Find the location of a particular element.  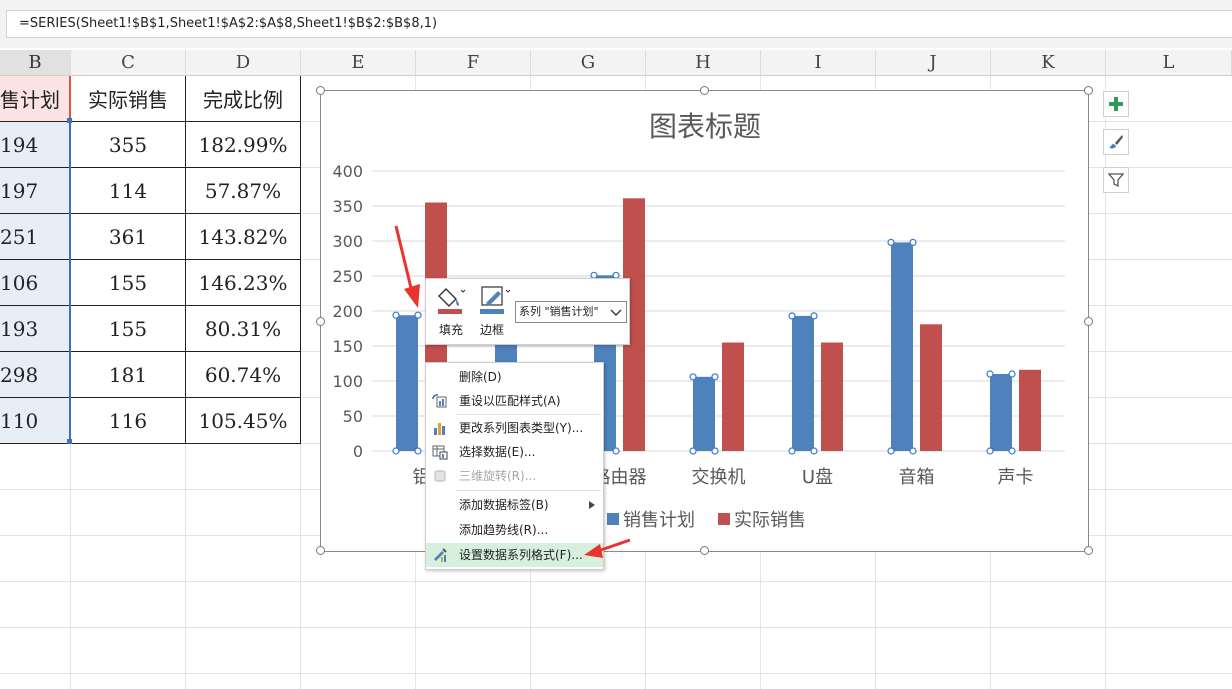

series-dropdown-value: 系列 "销售计划" is located at coordinates (559, 311).